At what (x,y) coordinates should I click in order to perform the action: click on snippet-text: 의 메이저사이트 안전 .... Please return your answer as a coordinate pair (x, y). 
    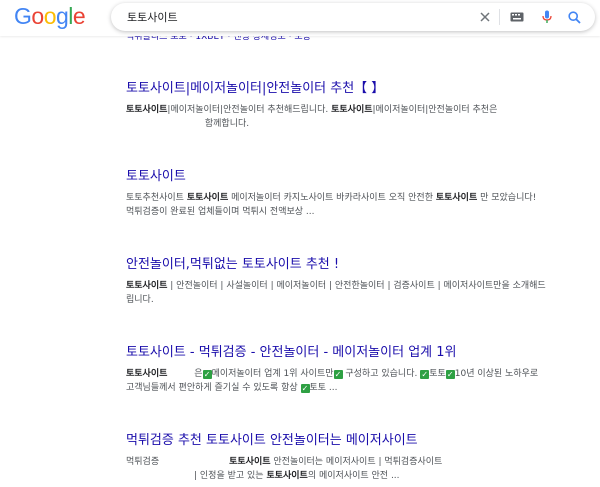
    Looking at the image, I should click on (353, 476).